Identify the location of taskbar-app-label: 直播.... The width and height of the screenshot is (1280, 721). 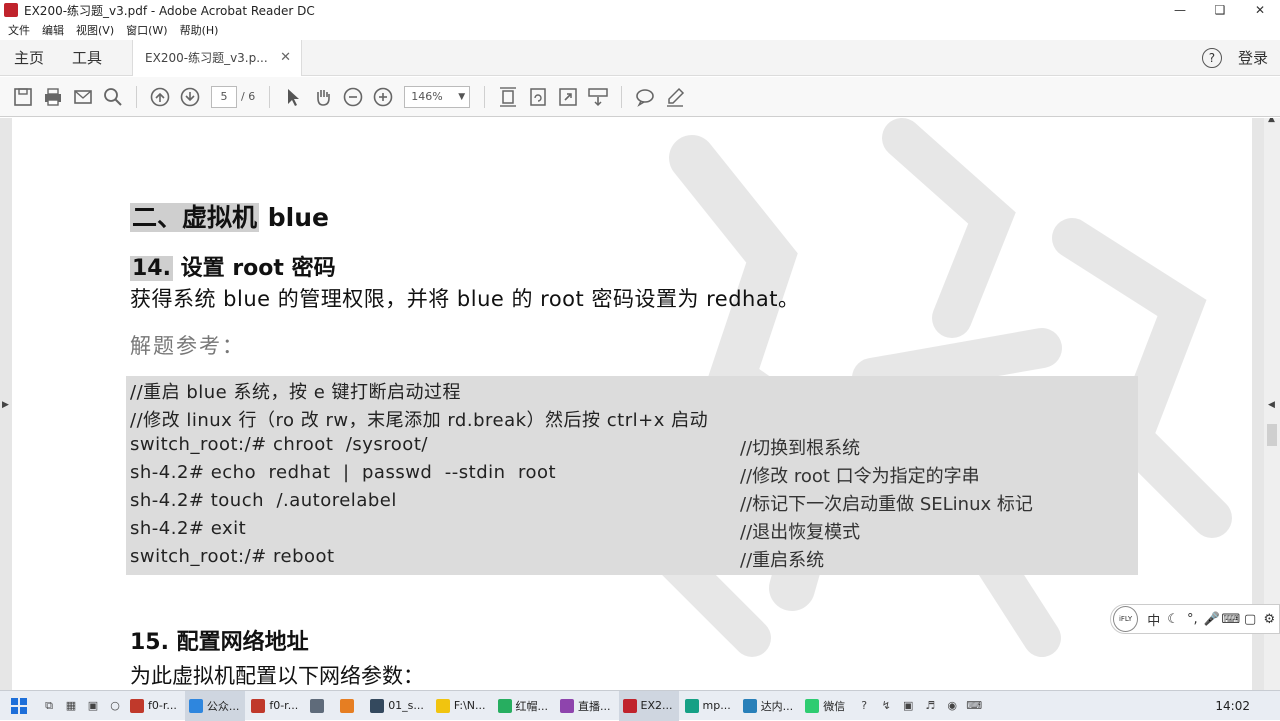
(594, 706).